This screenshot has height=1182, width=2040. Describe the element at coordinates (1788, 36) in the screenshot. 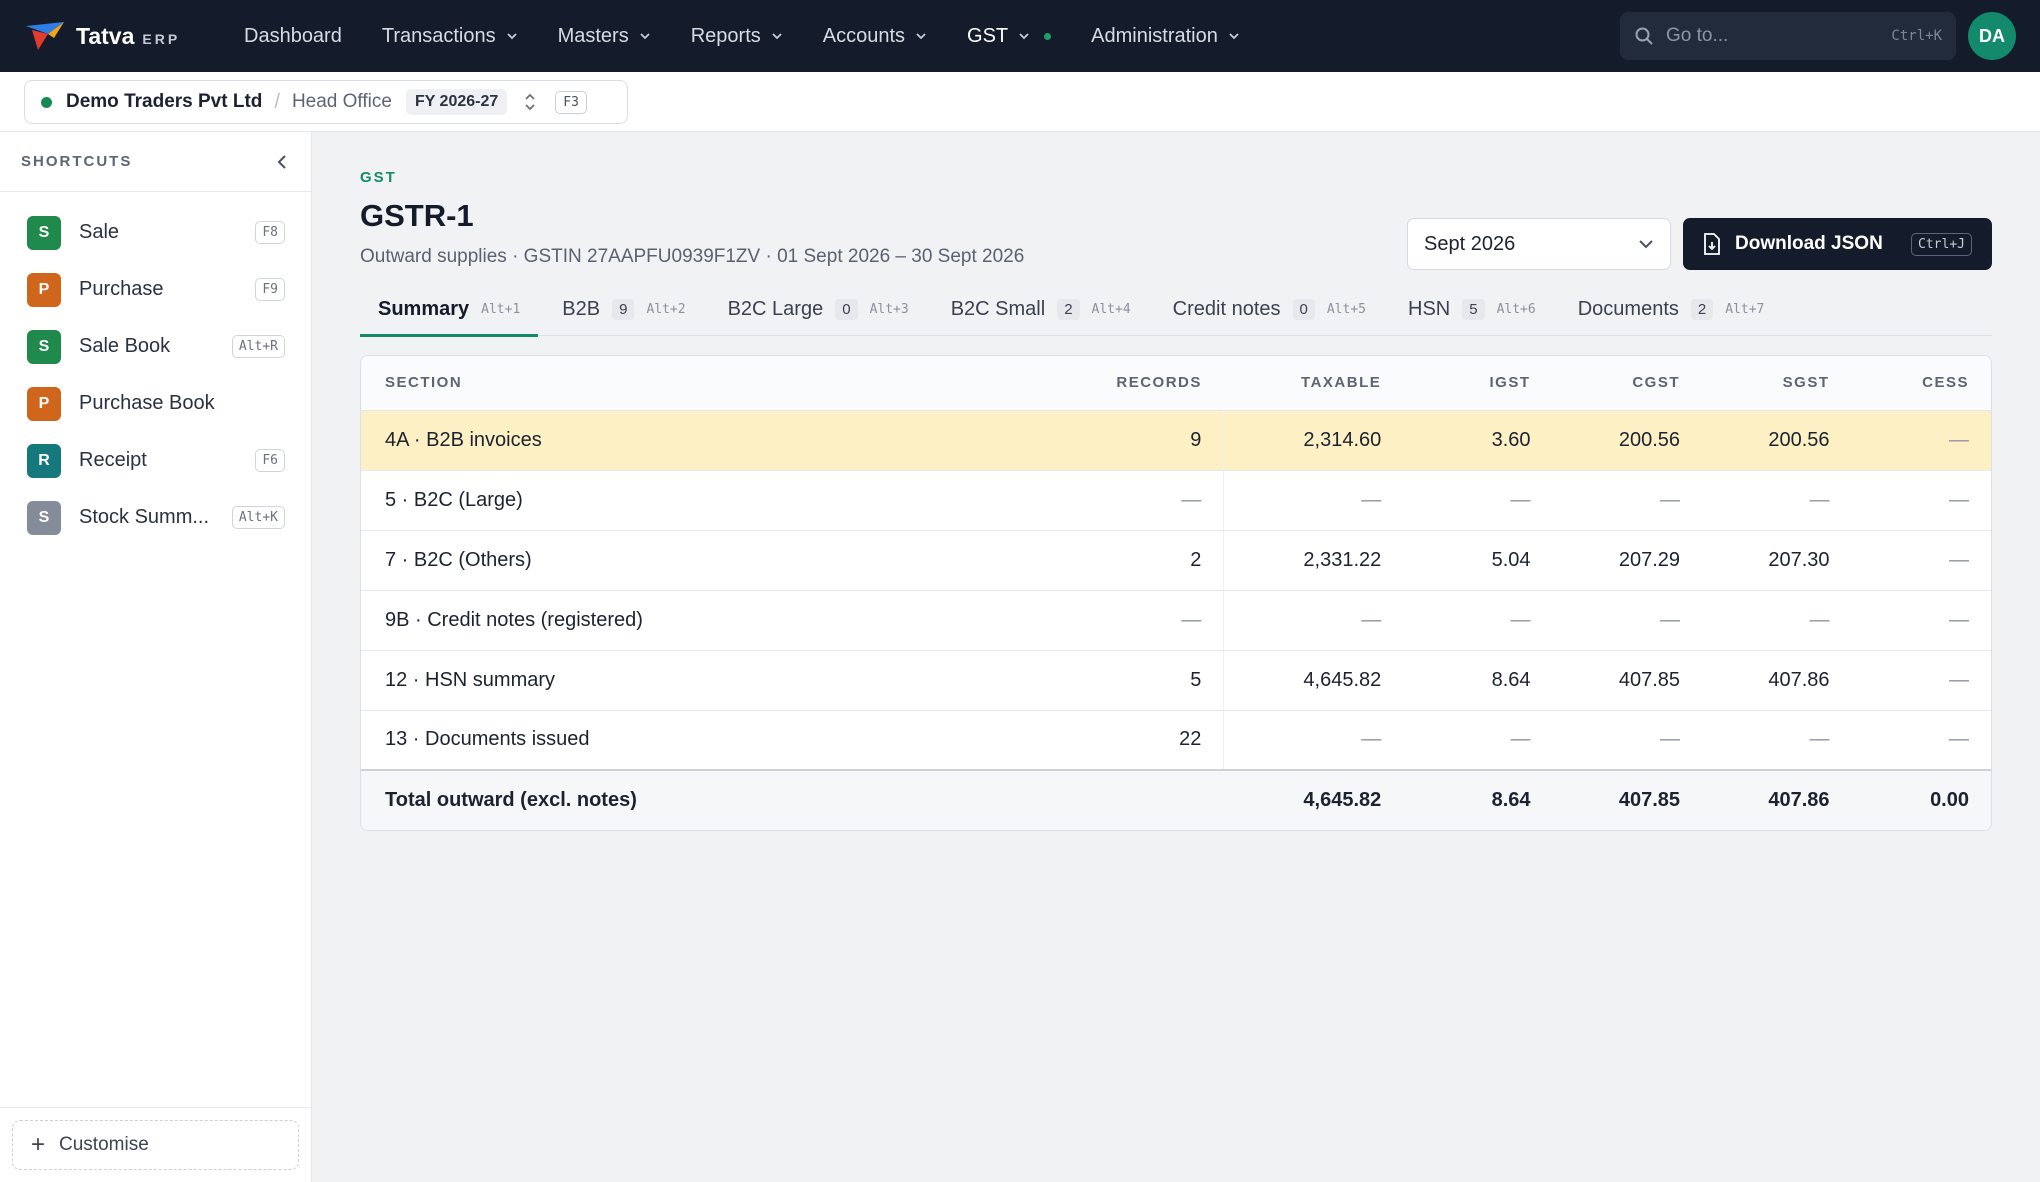

I see `search-box: Go to... Ctrl+K` at that location.